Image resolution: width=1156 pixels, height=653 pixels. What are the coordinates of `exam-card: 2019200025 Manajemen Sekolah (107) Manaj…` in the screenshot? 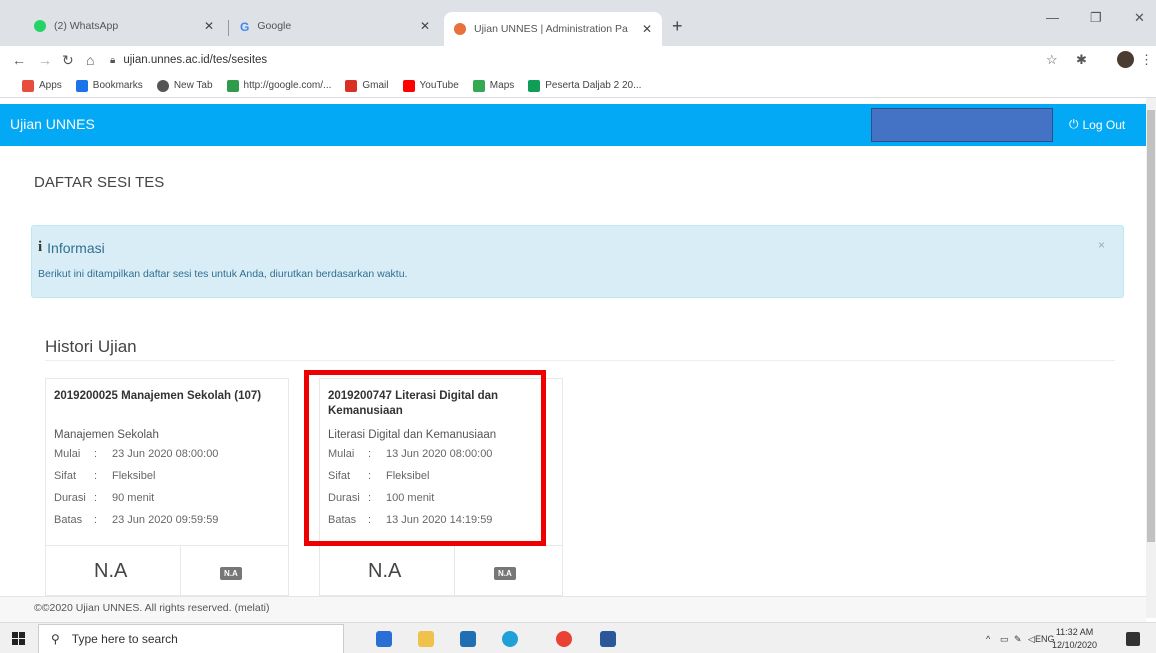 It's located at (167, 488).